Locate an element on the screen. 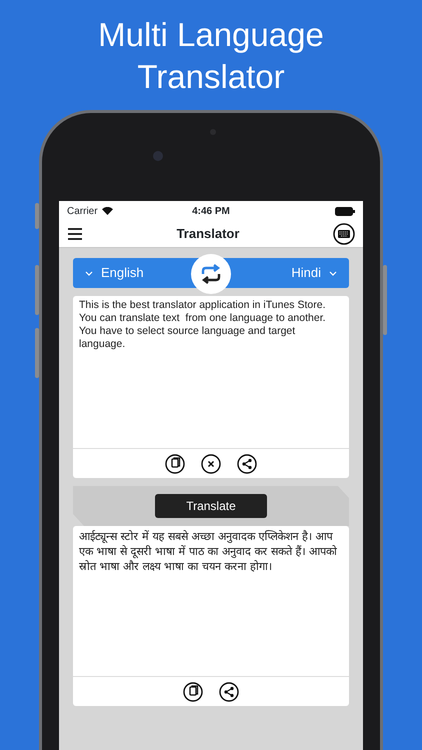  camera is located at coordinates (158, 156).